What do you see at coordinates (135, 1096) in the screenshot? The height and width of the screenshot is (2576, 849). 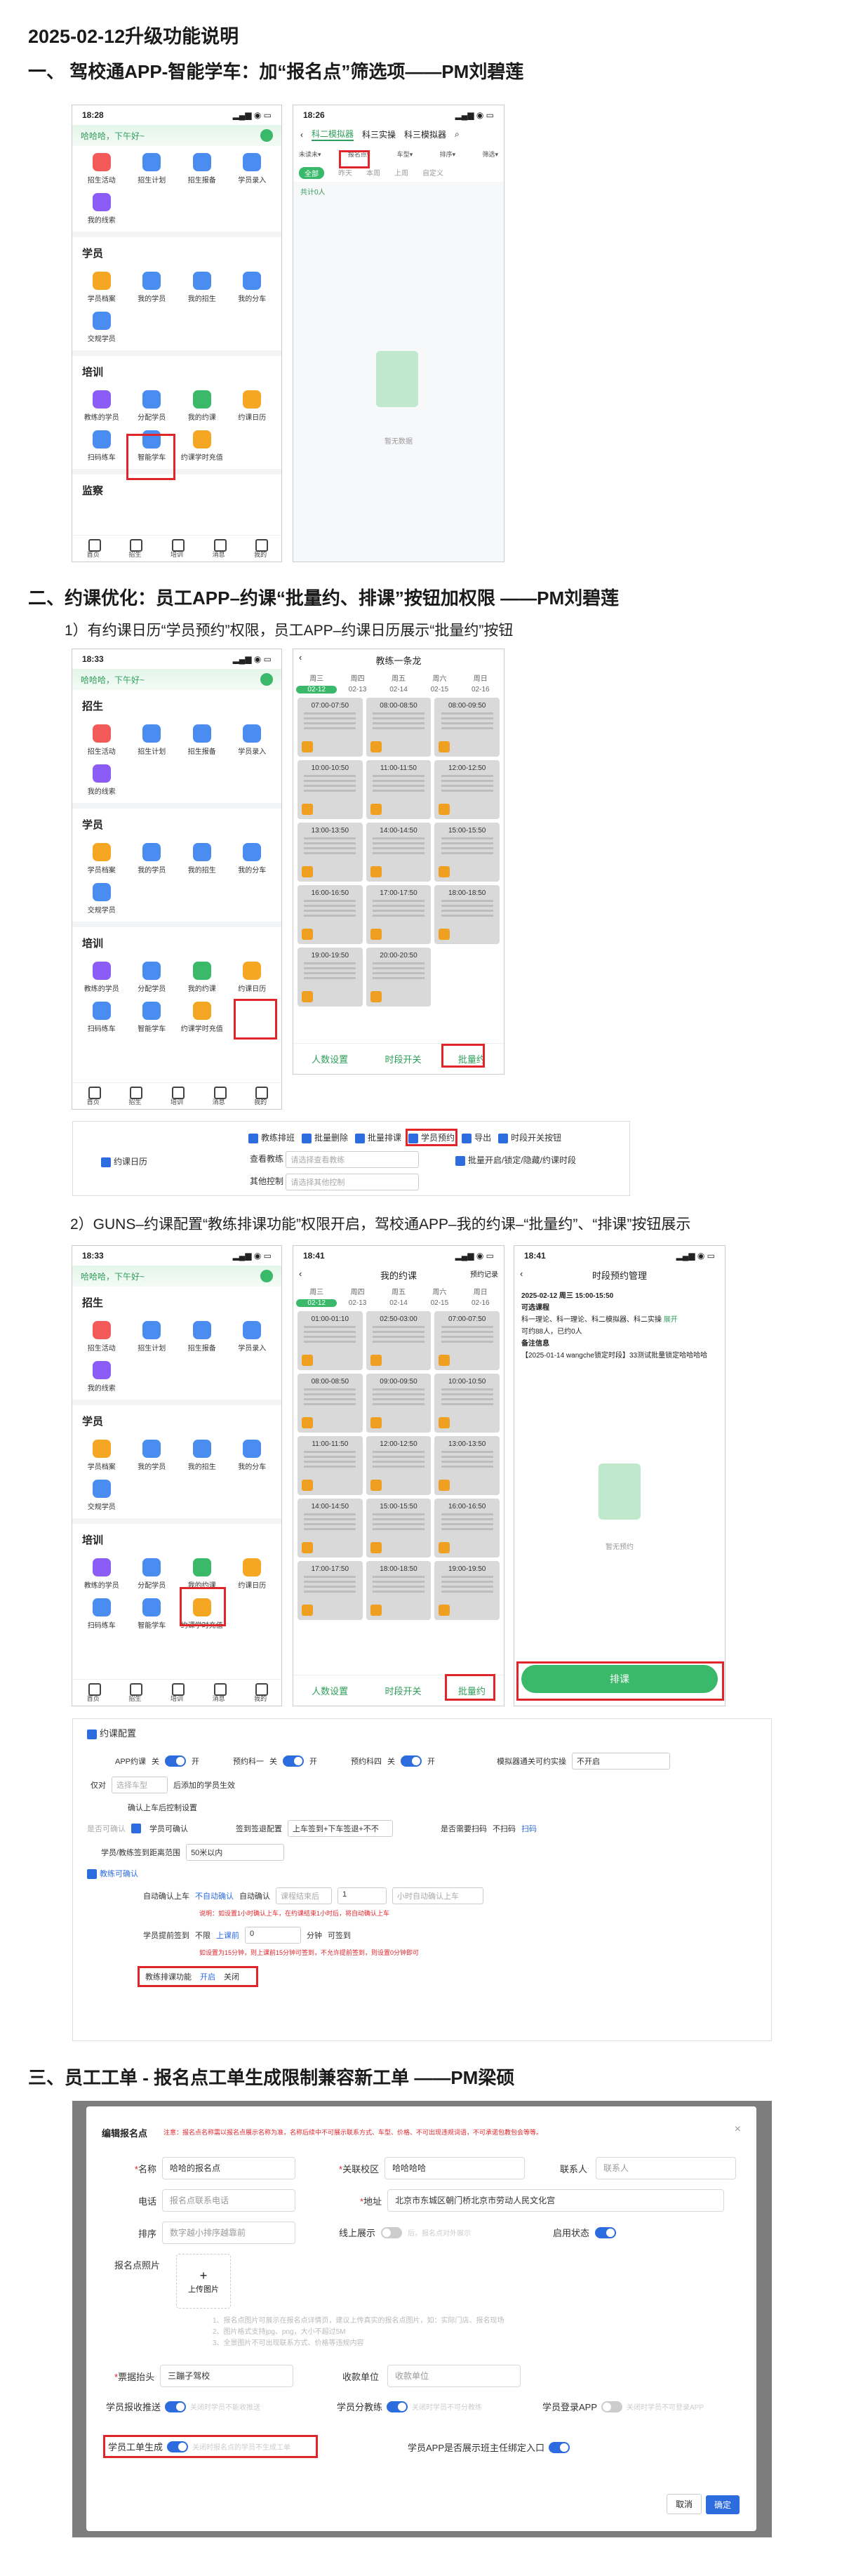 I see `tab-enroll: 招生` at bounding box center [135, 1096].